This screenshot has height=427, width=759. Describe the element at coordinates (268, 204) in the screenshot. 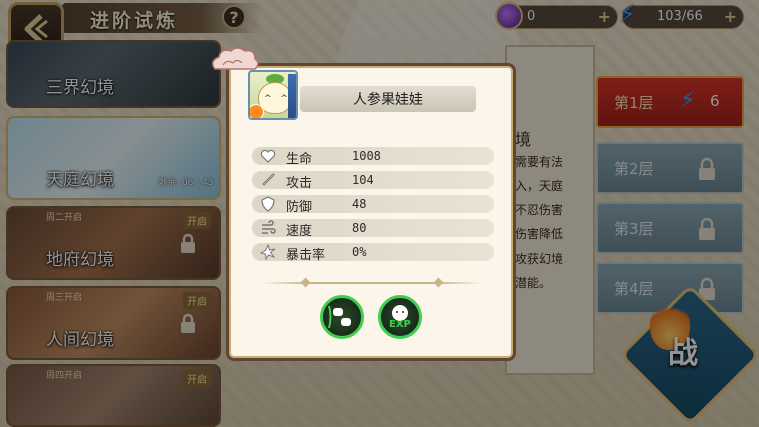

I see `shield-icon` at that location.